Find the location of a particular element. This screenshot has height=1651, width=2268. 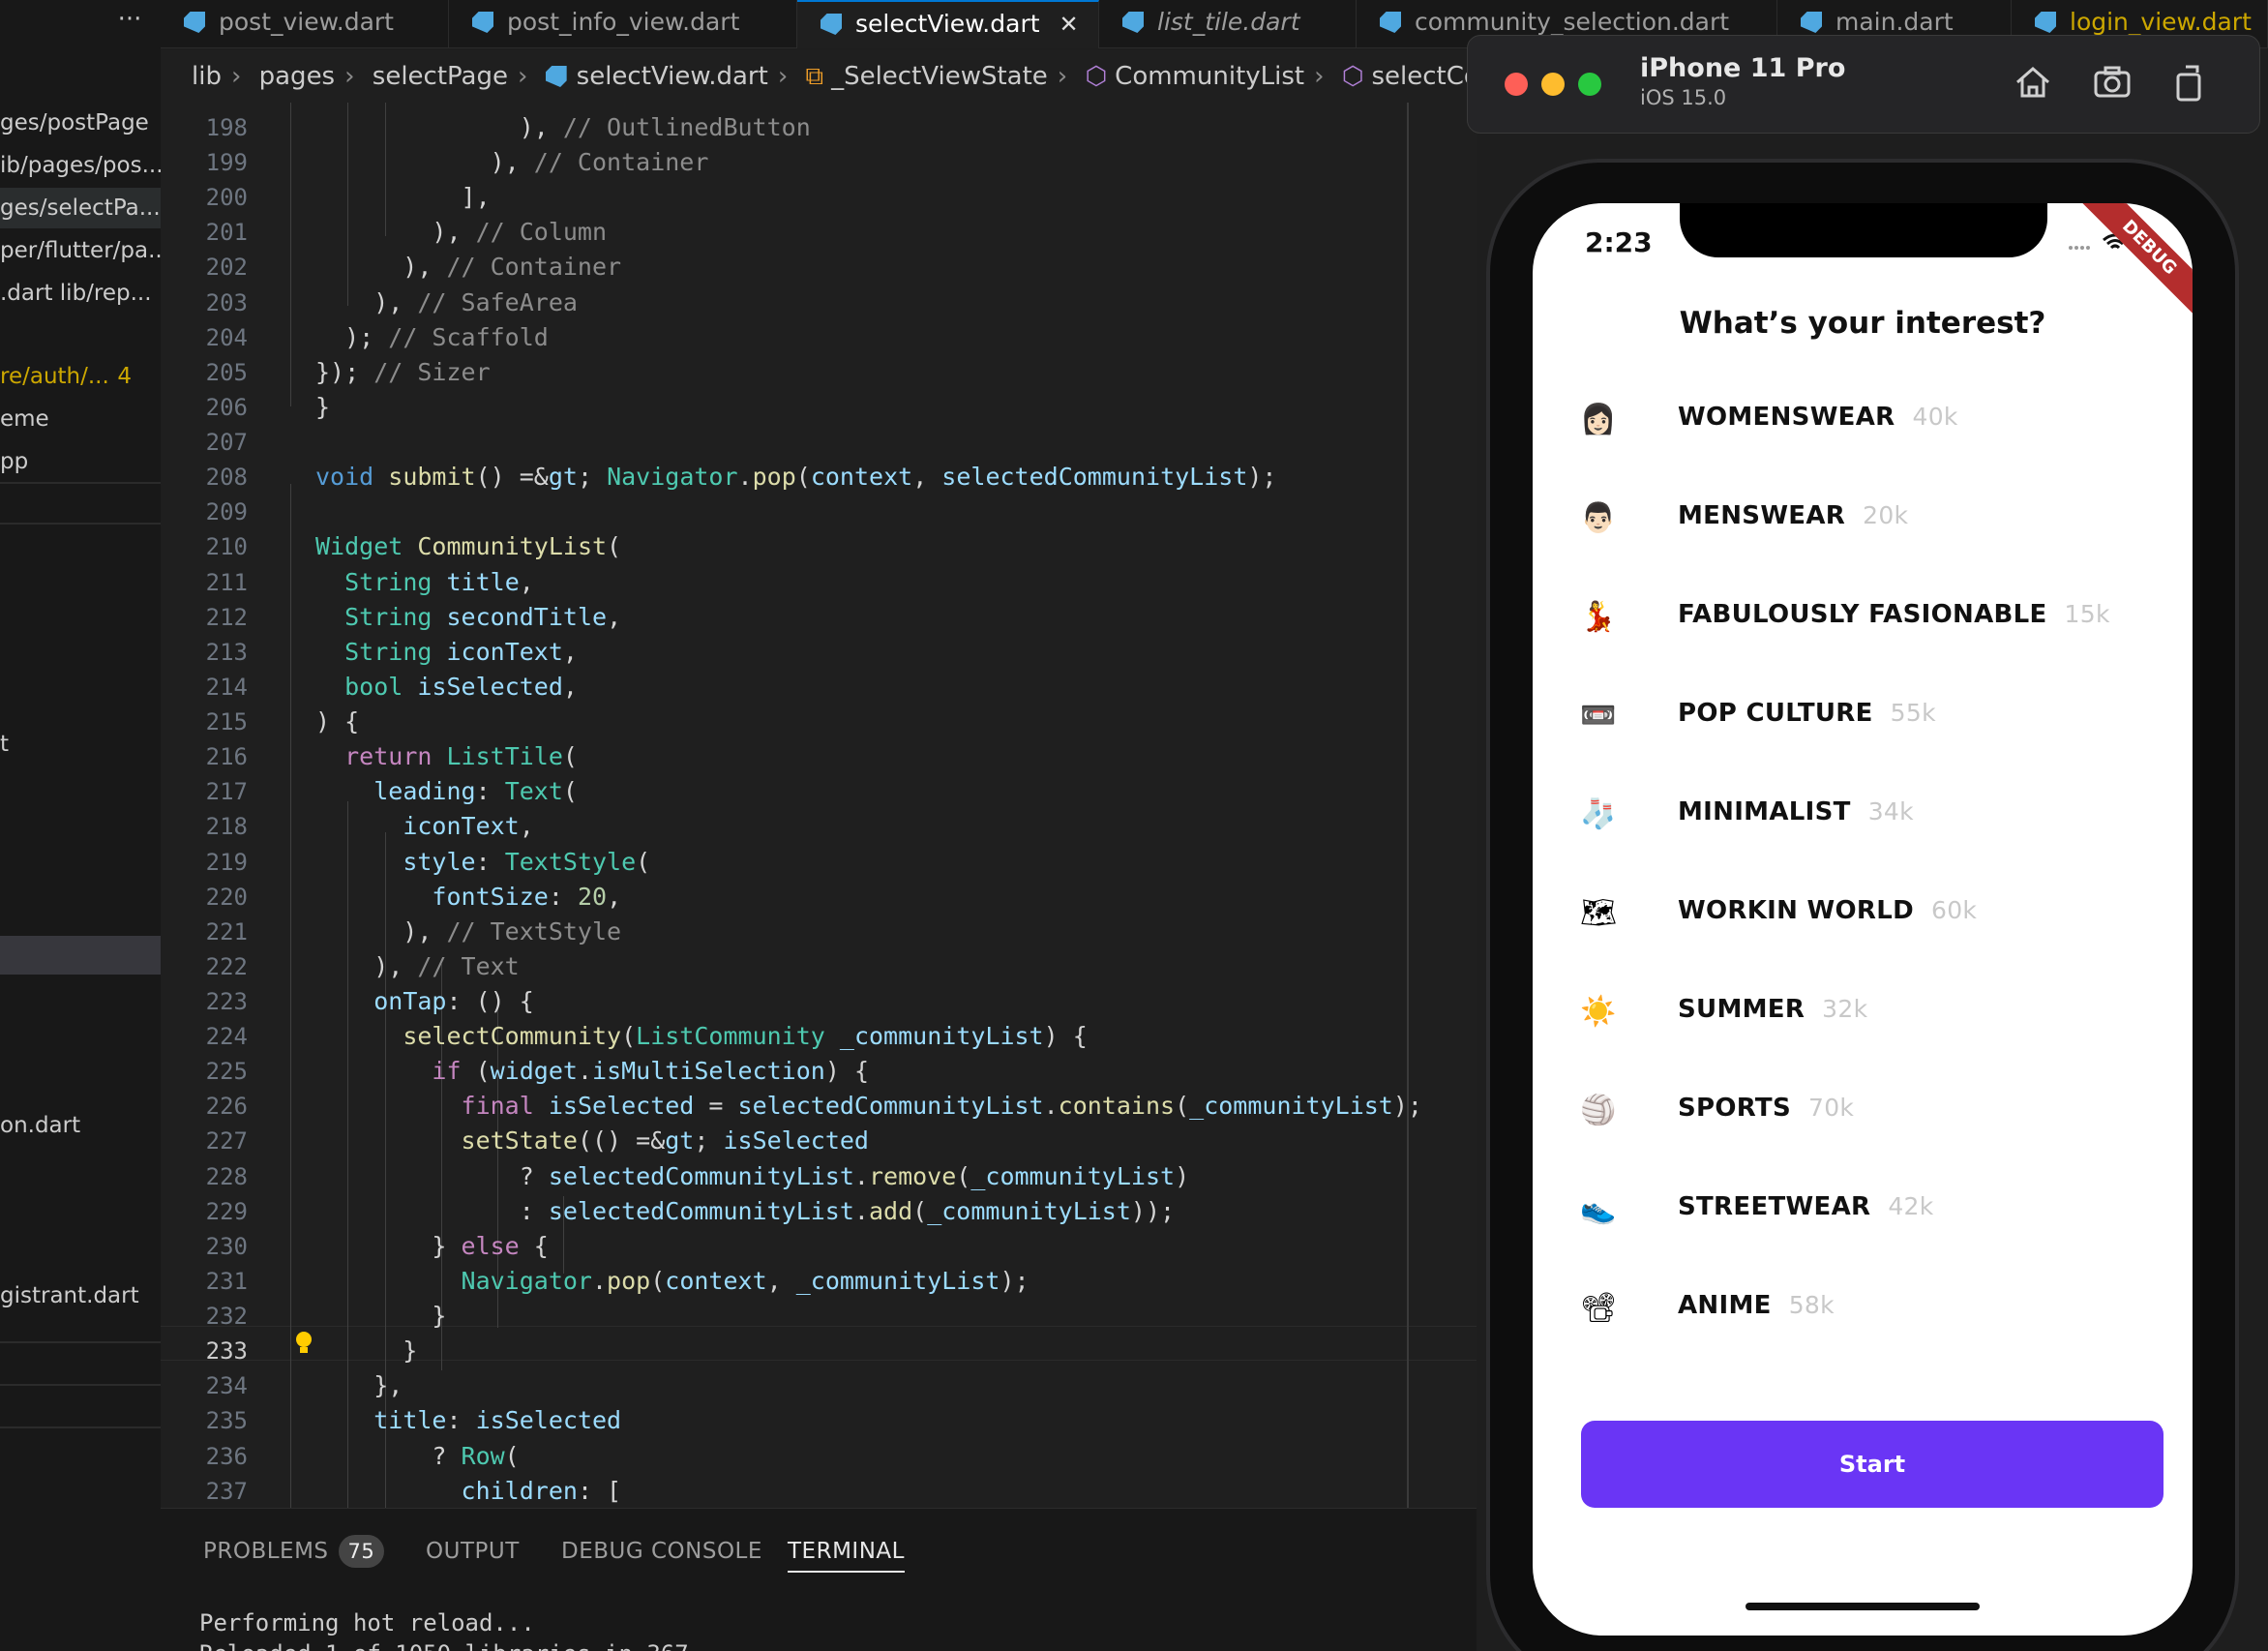

breadcrumb-item: _SelectViewState is located at coordinates (939, 77).